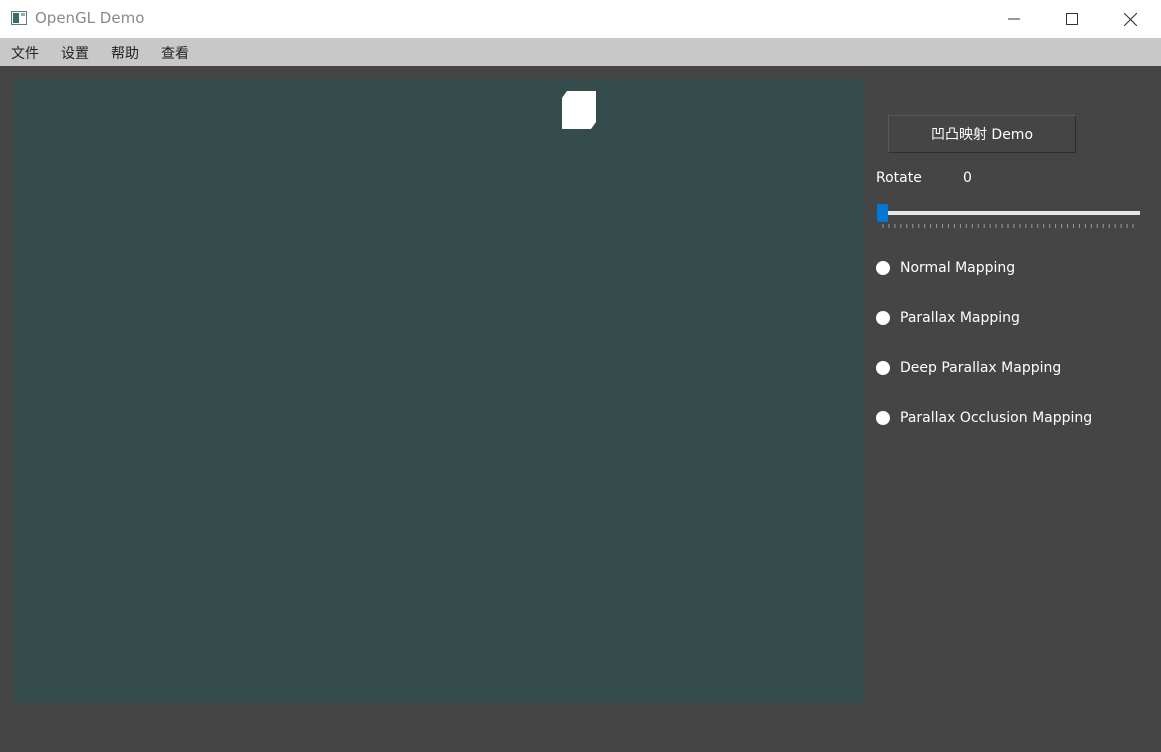 Image resolution: width=1161 pixels, height=752 pixels. I want to click on minimize-icon, so click(1014, 19).